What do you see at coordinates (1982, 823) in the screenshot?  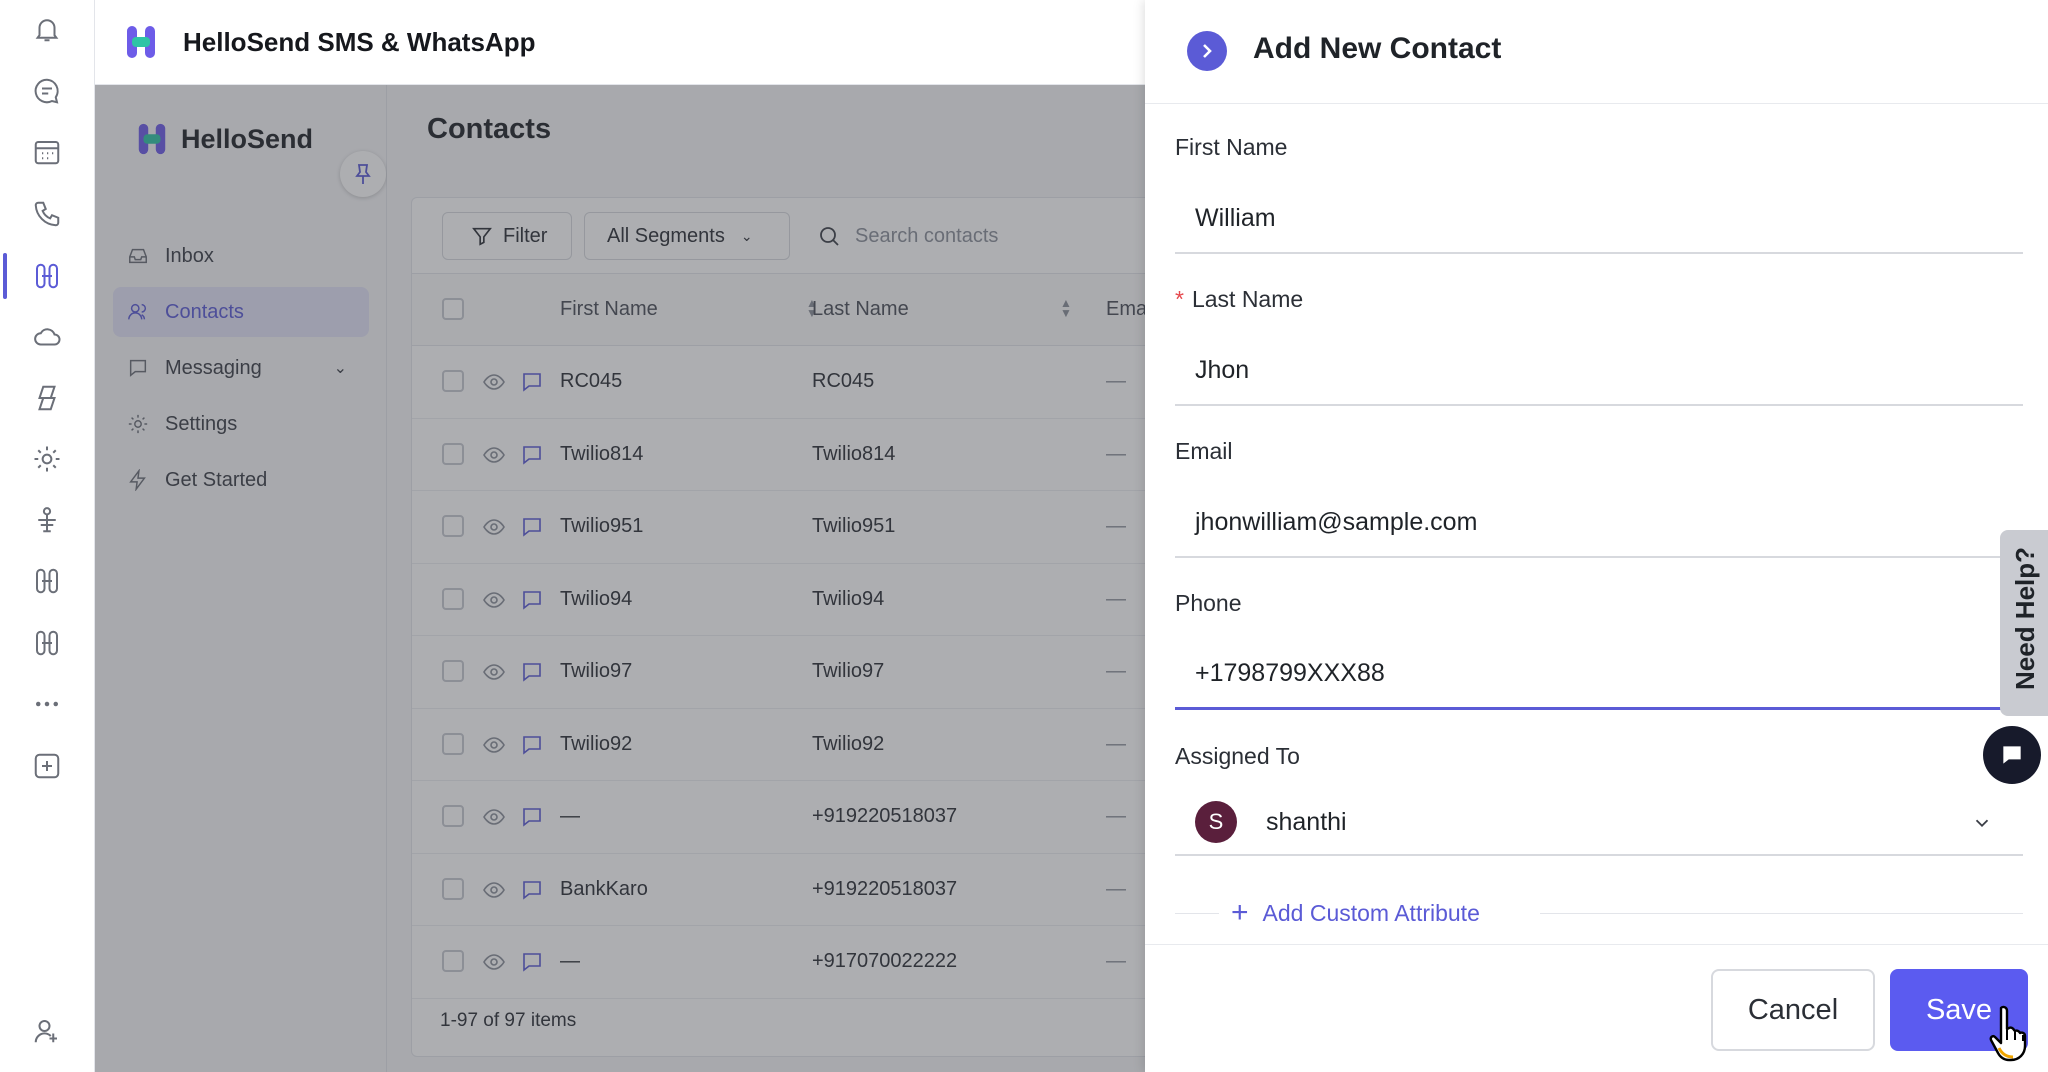 I see `chevron-down-icon` at bounding box center [1982, 823].